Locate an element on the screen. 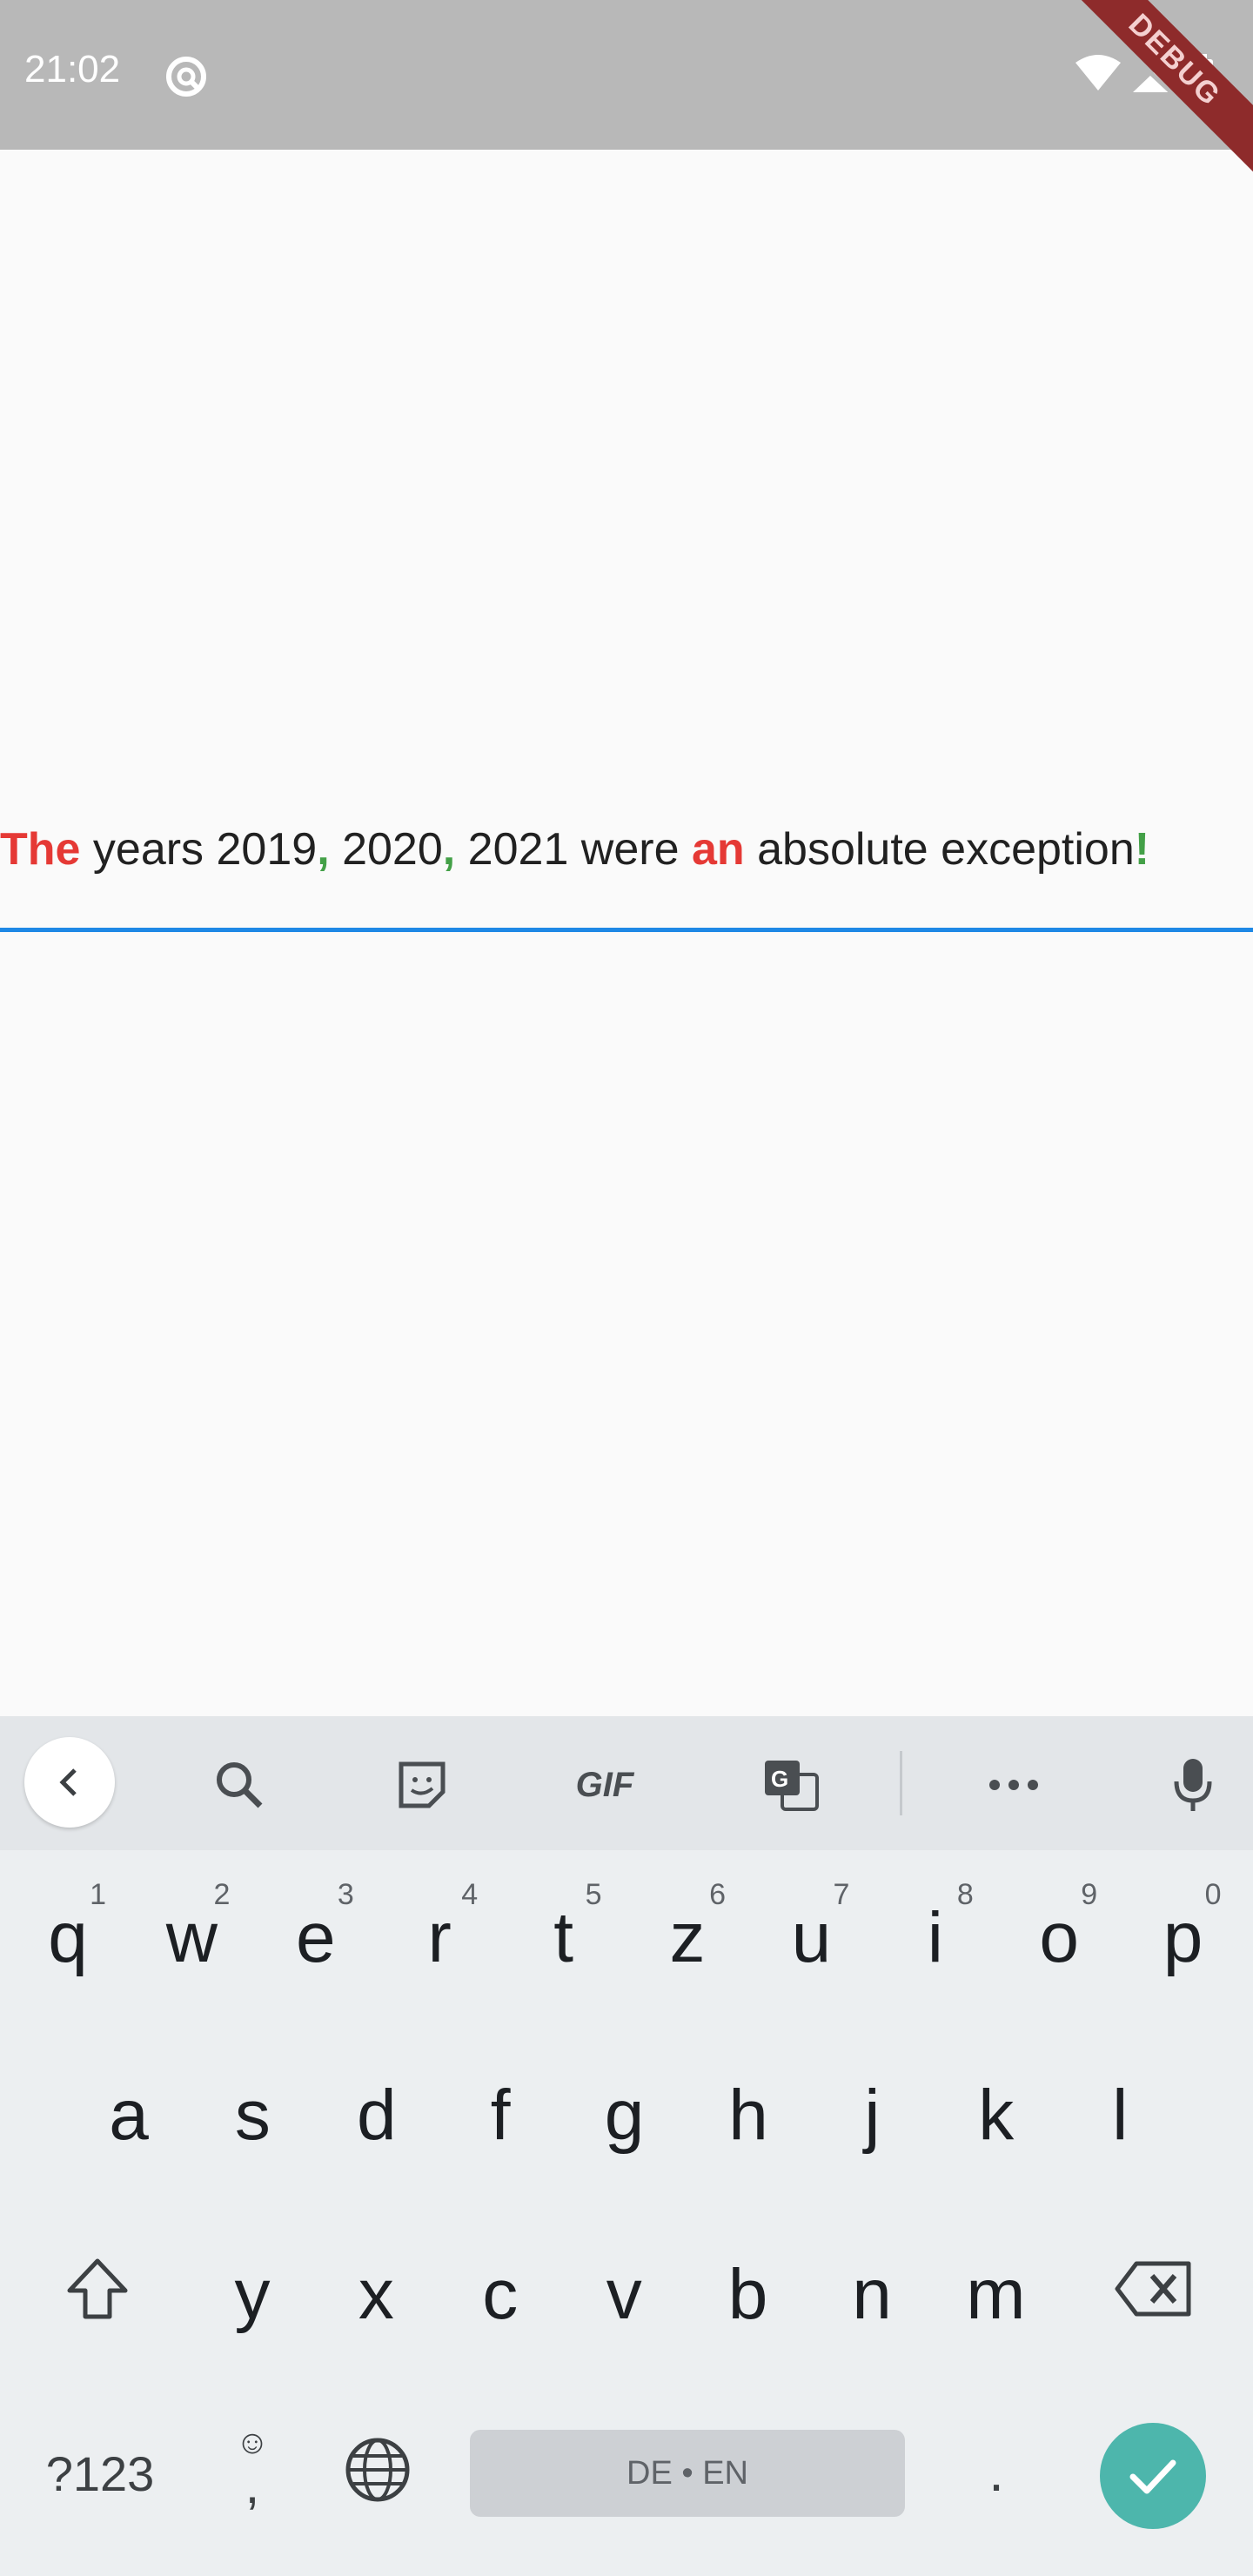  text-segment-normal: absolute exception is located at coordinates (939, 849).